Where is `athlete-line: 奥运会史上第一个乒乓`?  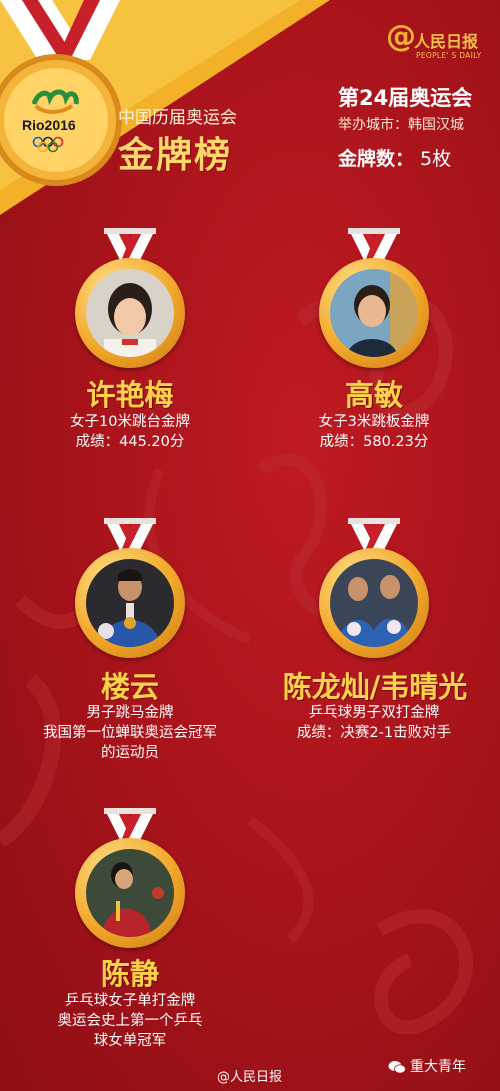
athlete-line: 奥运会史上第一个乒乓 is located at coordinates (130, 1021).